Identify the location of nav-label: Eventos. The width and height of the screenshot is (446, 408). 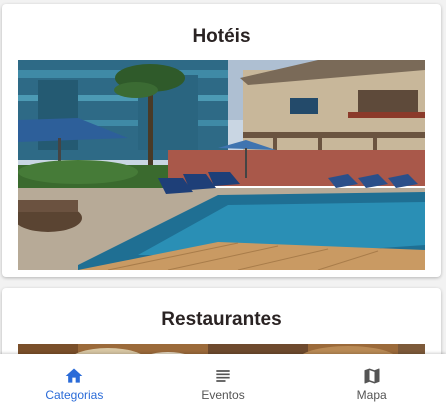
(223, 395).